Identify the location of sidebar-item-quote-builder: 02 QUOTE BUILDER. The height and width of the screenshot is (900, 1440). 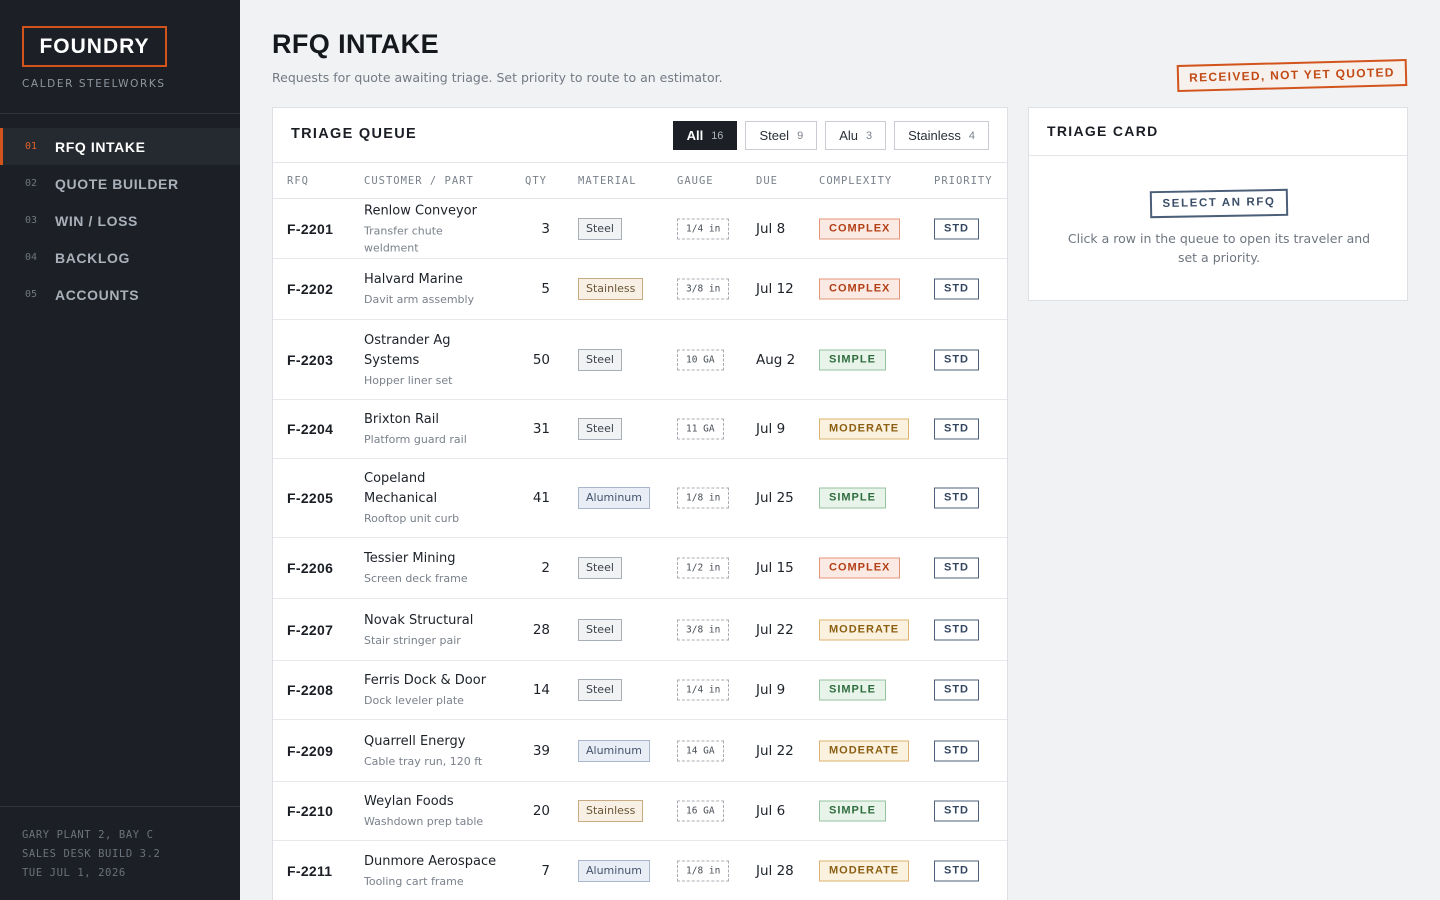
(120, 183).